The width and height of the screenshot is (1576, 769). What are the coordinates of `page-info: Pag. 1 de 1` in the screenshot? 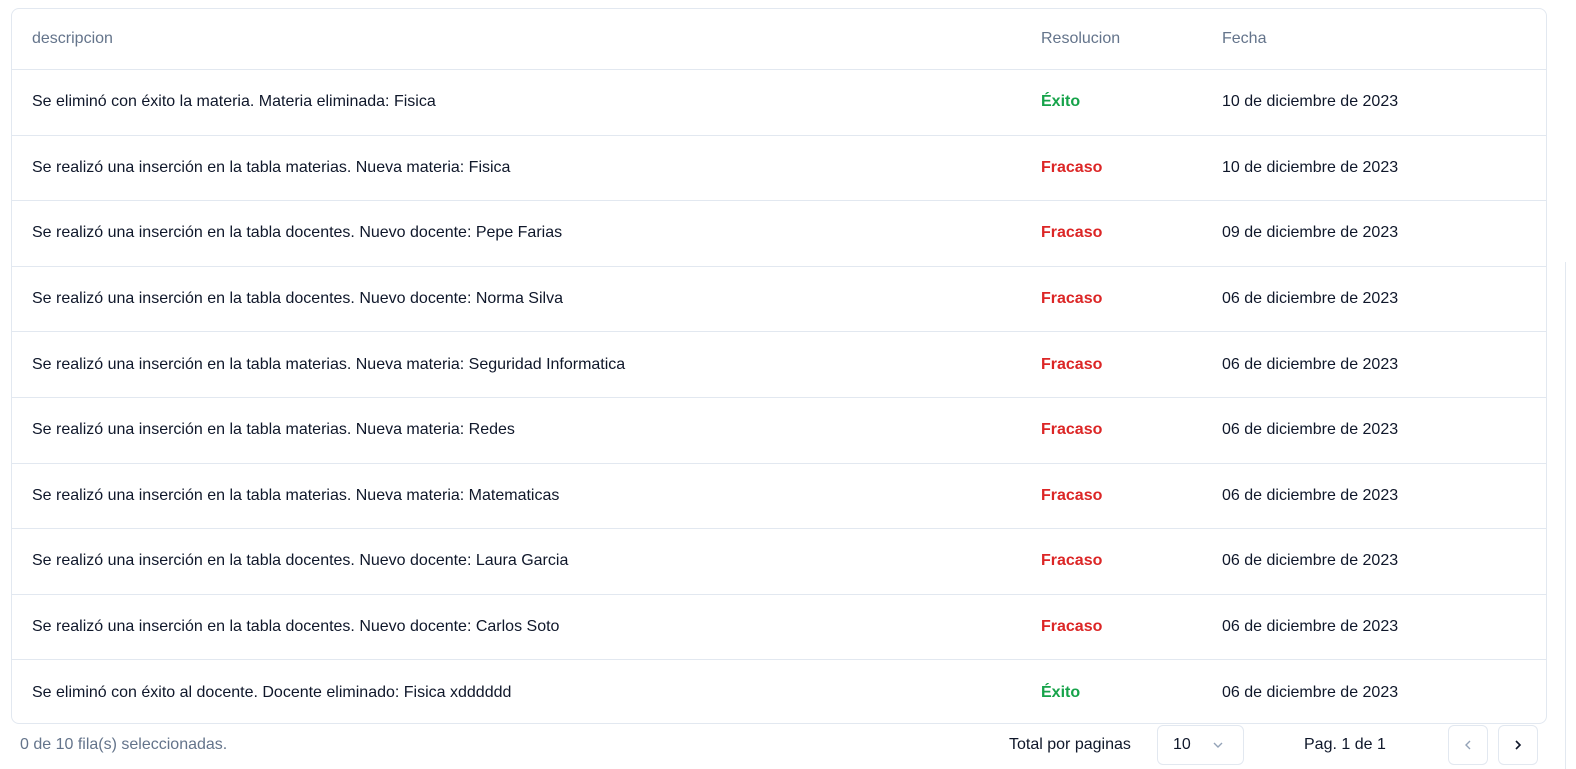 It's located at (1345, 744).